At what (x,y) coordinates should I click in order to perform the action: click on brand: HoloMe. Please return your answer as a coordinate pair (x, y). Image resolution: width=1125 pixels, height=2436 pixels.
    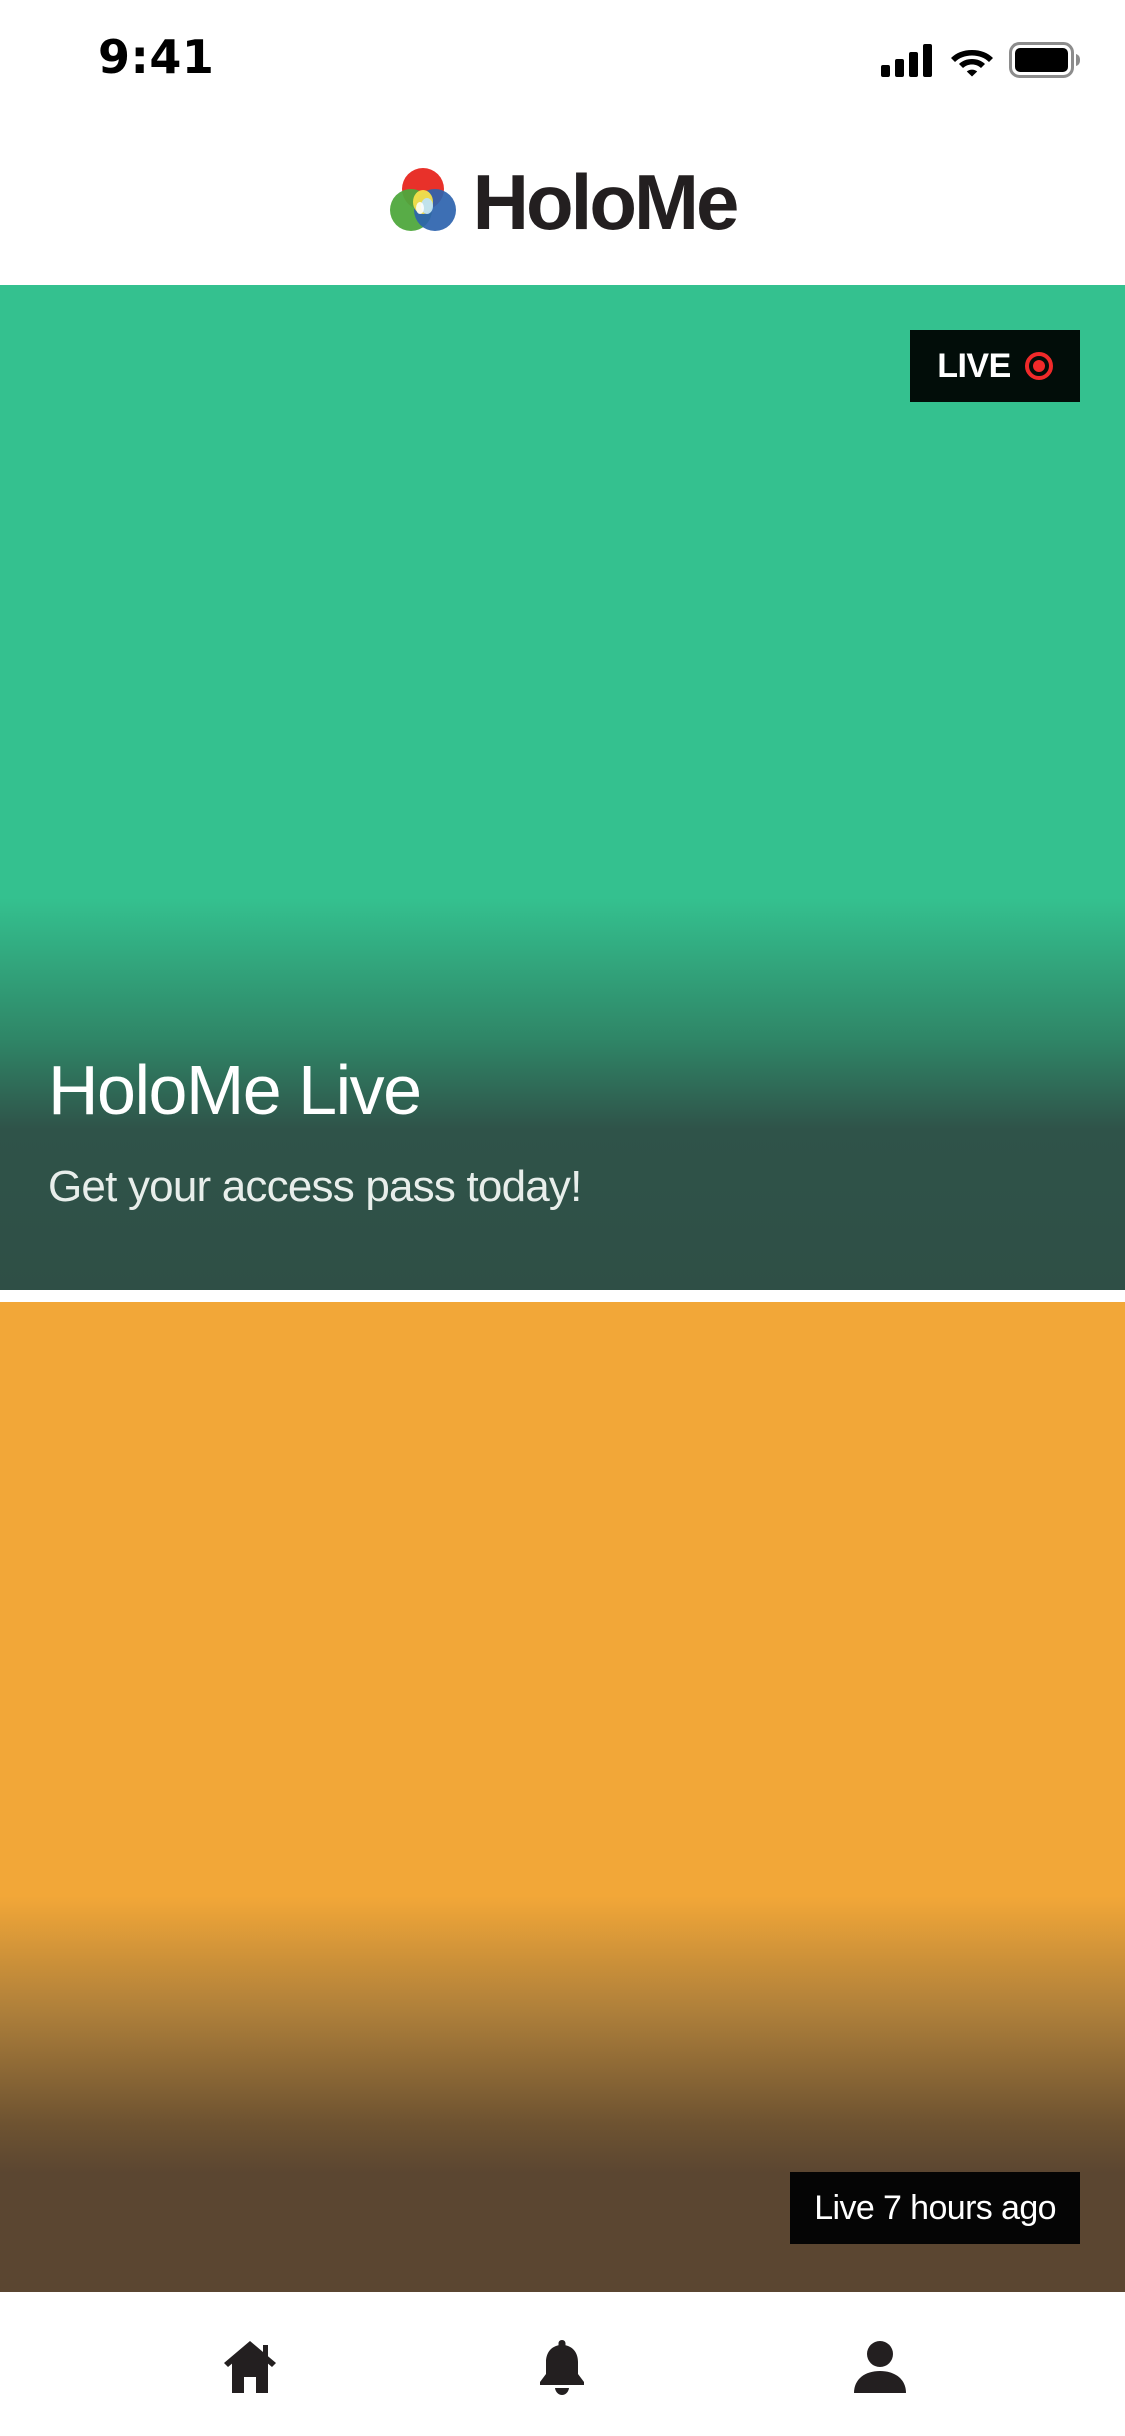
    Looking at the image, I should click on (564, 202).